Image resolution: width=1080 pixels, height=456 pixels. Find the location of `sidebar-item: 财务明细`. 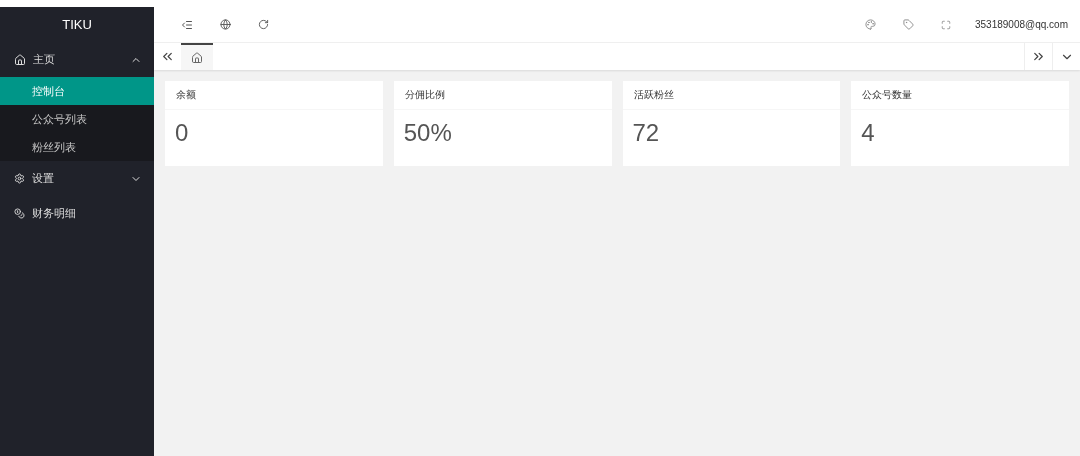

sidebar-item: 财务明细 is located at coordinates (77, 213).